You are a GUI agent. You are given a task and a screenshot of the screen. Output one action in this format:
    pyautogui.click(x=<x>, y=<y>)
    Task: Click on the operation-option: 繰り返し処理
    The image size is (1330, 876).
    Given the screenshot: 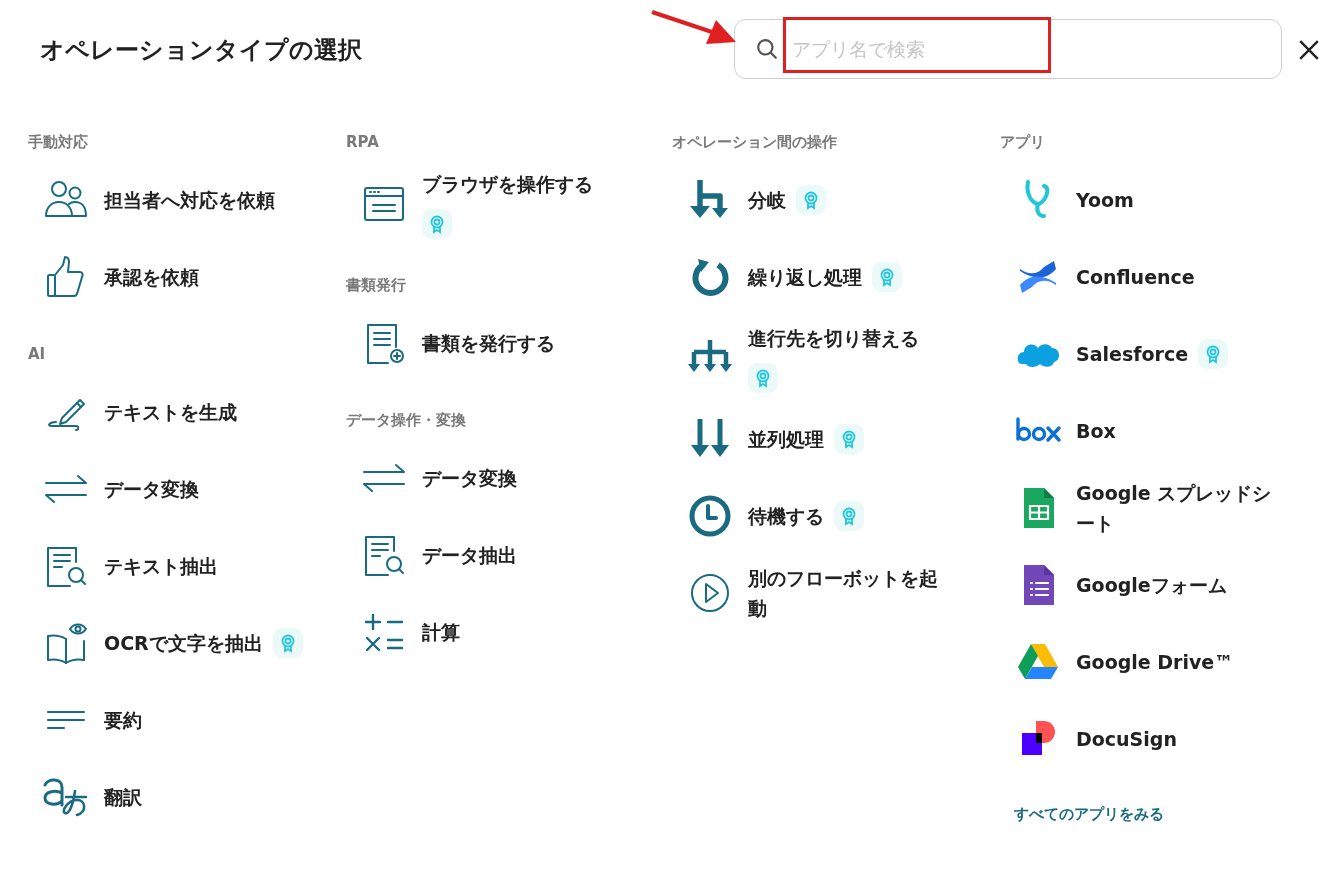 What is the action you would take?
    pyautogui.click(x=805, y=277)
    